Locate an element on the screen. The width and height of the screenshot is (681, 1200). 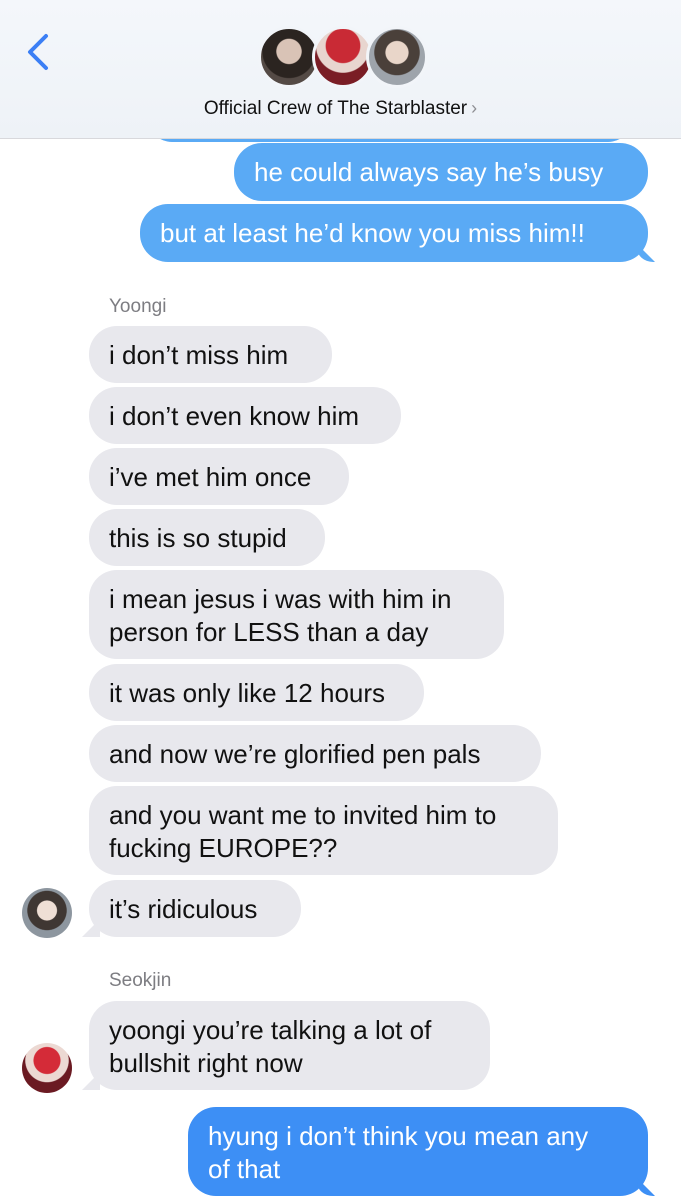
outgoing-message: but at least he’d know you miss him!! is located at coordinates (394, 233).